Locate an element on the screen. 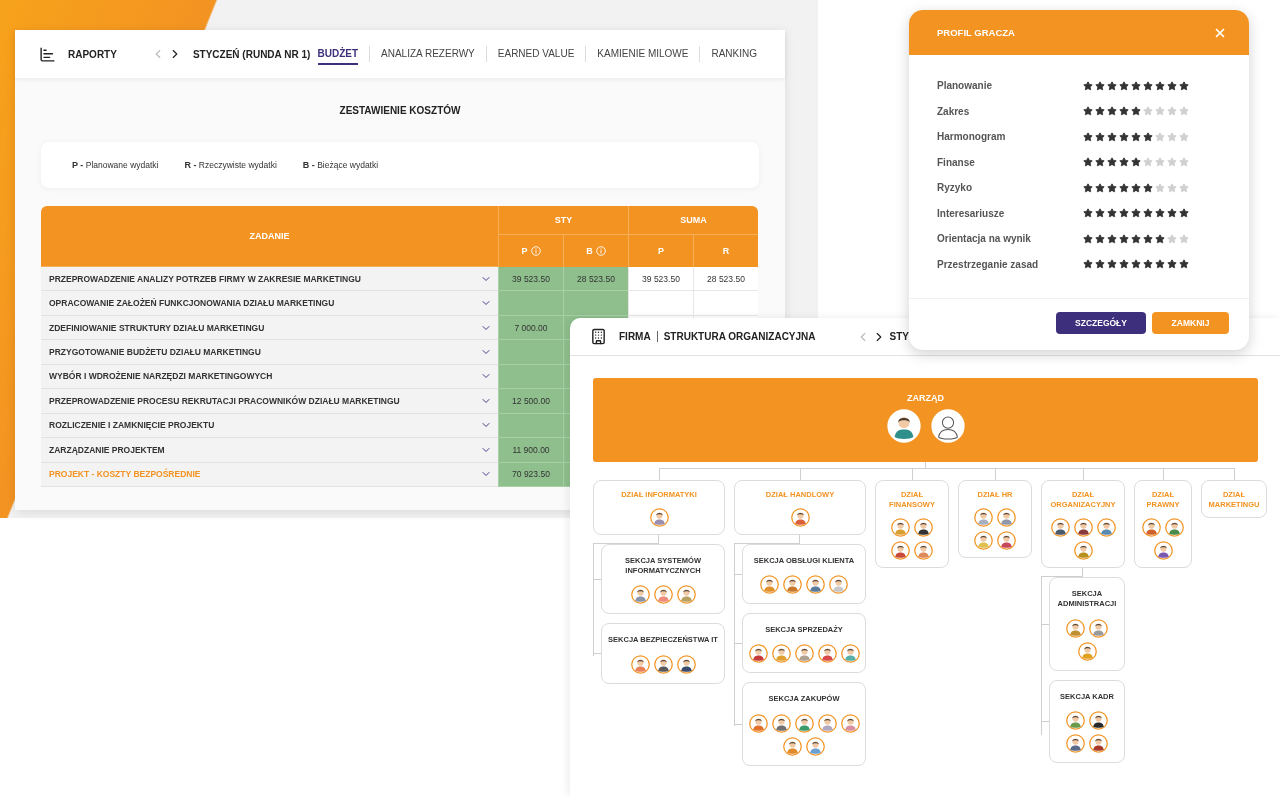 This screenshot has width=1280, height=796. chart-icon is located at coordinates (47, 54).